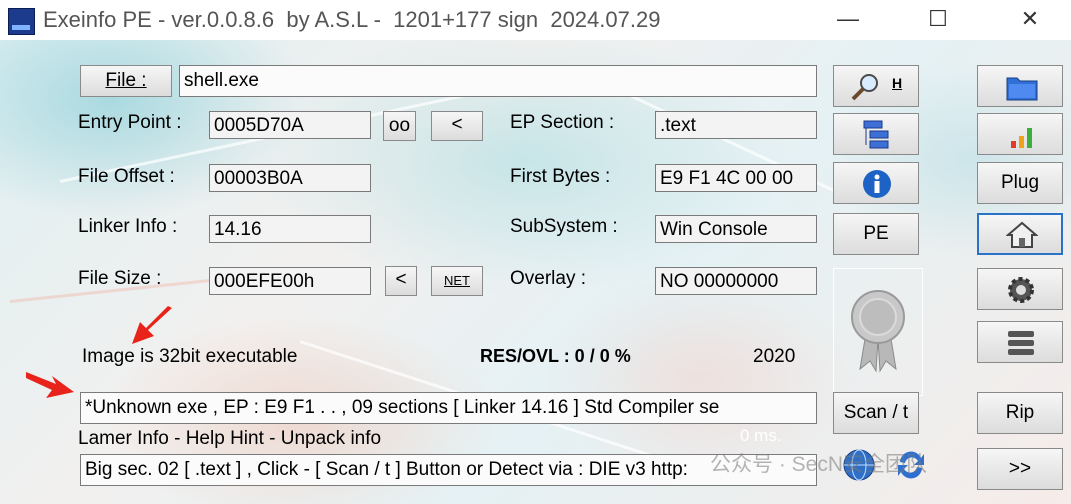 This screenshot has width=1071, height=504. What do you see at coordinates (736, 178) in the screenshot?
I see `first-bytes-field: E9 F1 4C 00 00` at bounding box center [736, 178].